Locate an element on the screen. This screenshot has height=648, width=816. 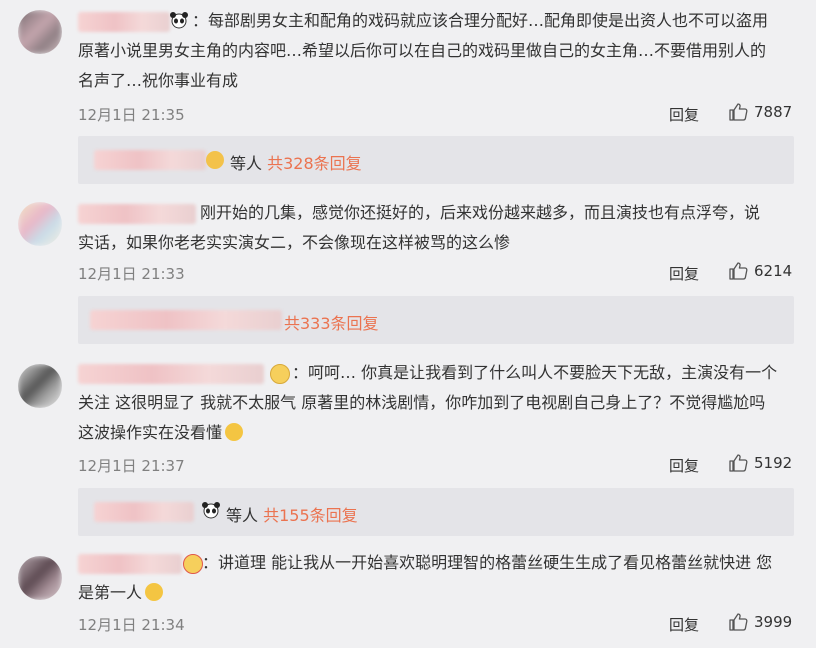
like-count: 3999 is located at coordinates (773, 622).